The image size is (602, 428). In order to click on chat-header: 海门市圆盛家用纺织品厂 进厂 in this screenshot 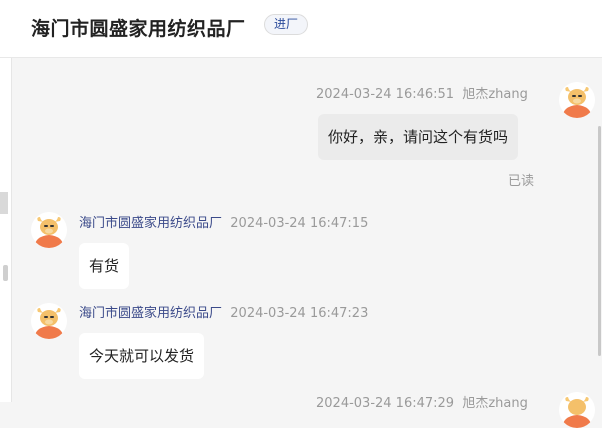, I will do `click(301, 29)`.